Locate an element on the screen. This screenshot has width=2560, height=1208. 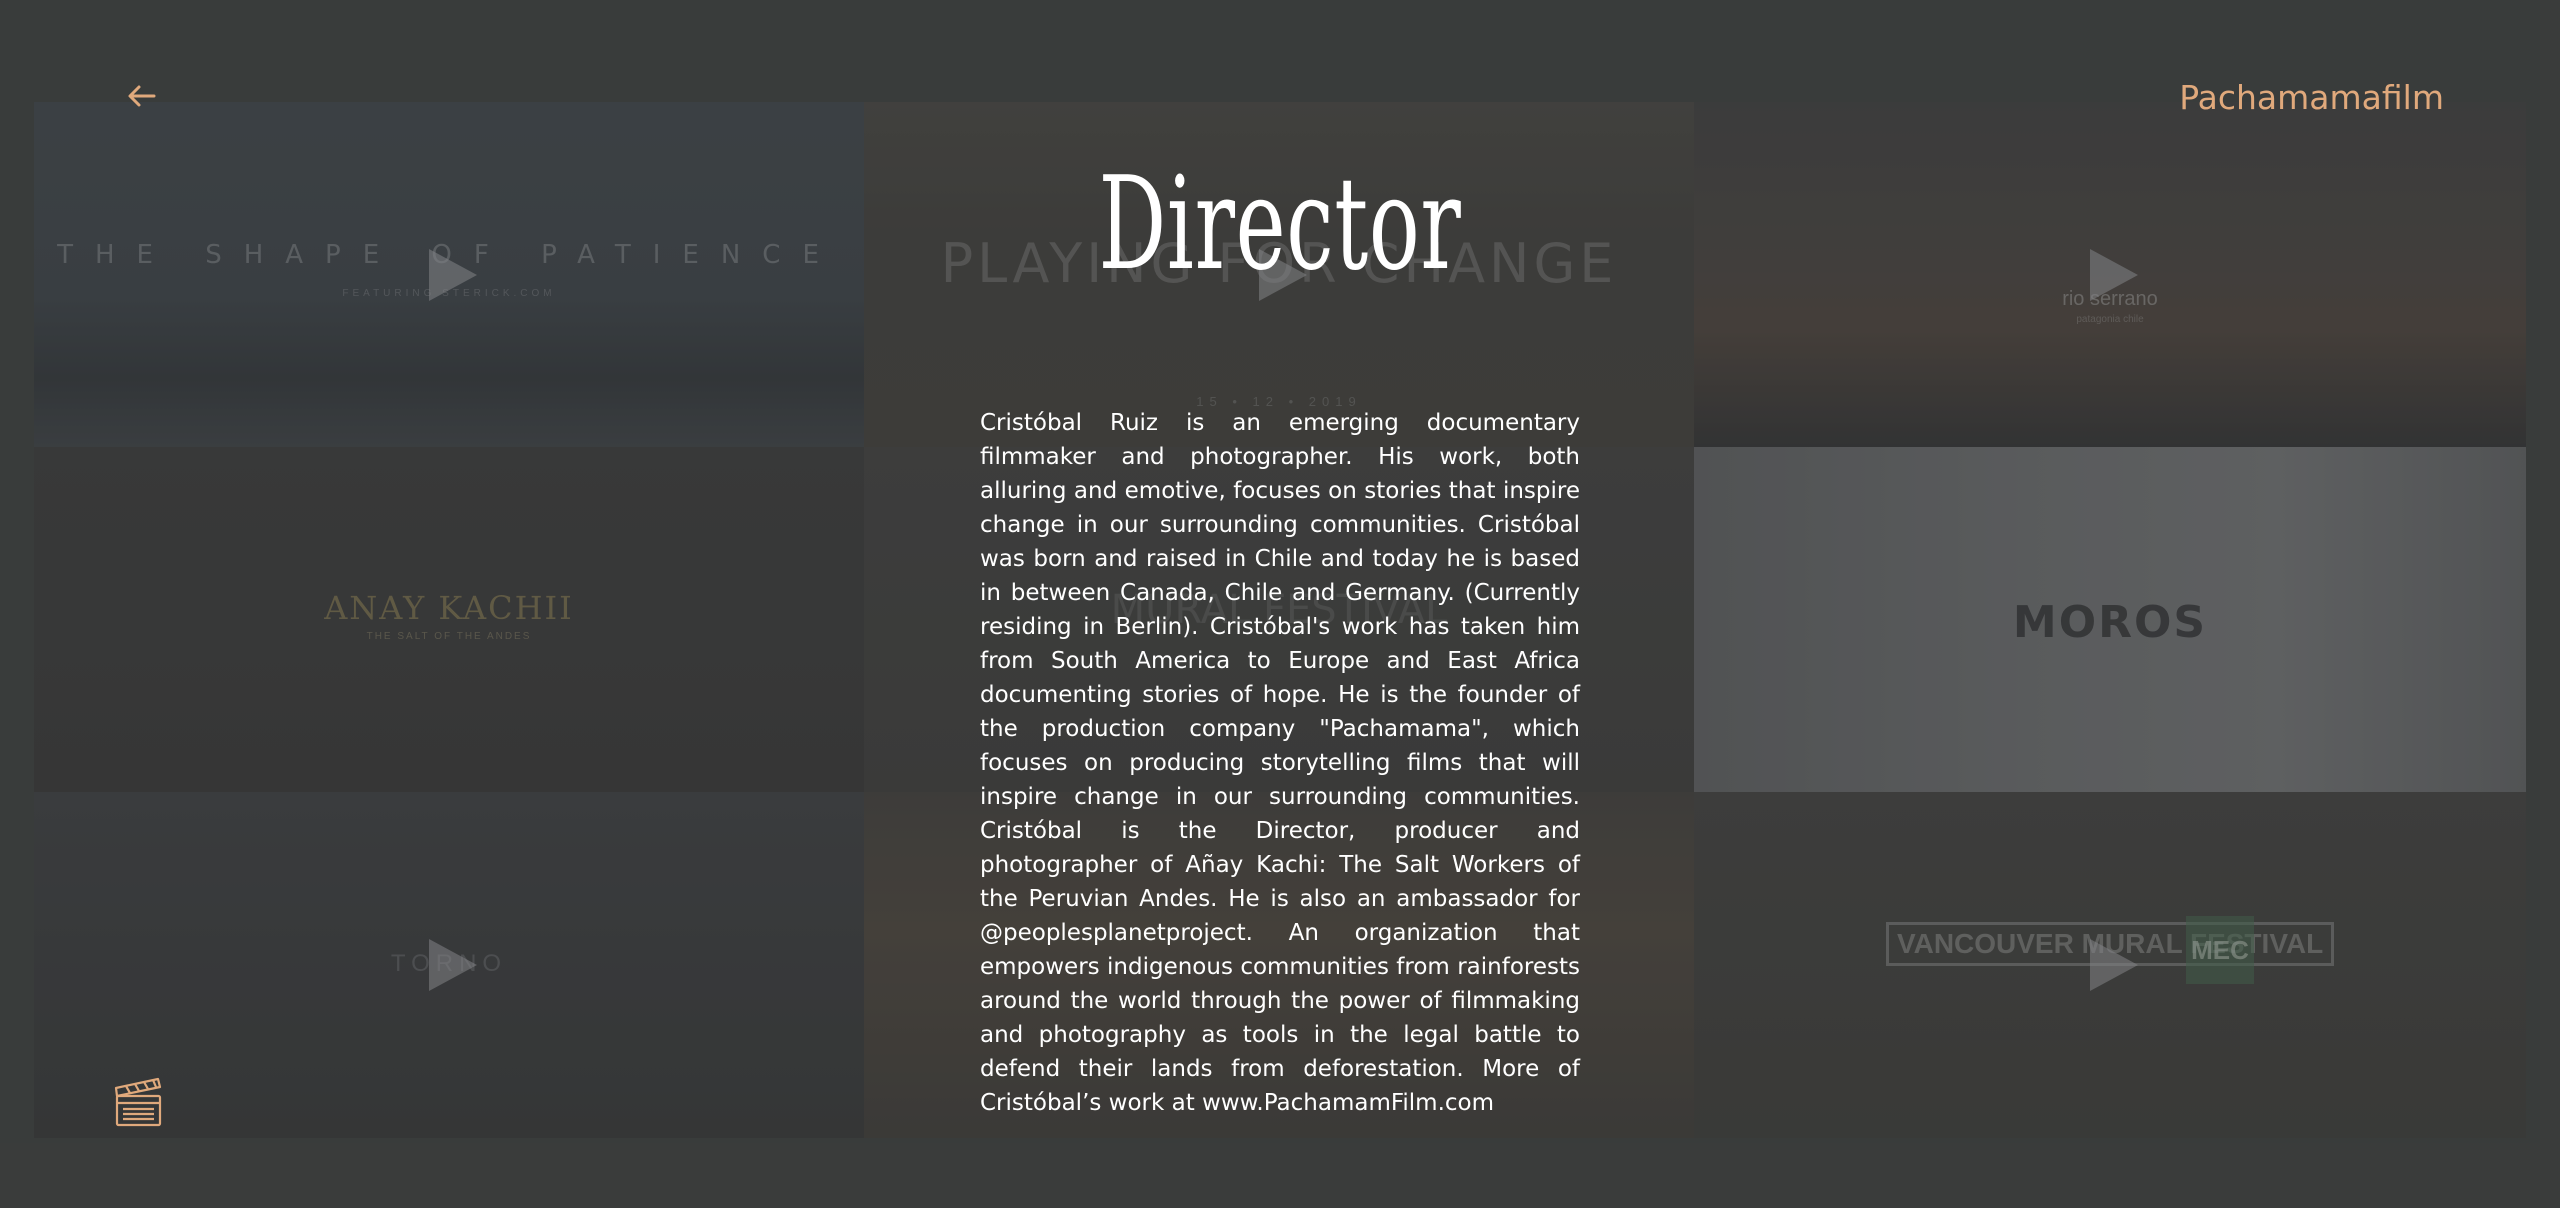
video-subtitle: patagonia chile is located at coordinates (2110, 319).